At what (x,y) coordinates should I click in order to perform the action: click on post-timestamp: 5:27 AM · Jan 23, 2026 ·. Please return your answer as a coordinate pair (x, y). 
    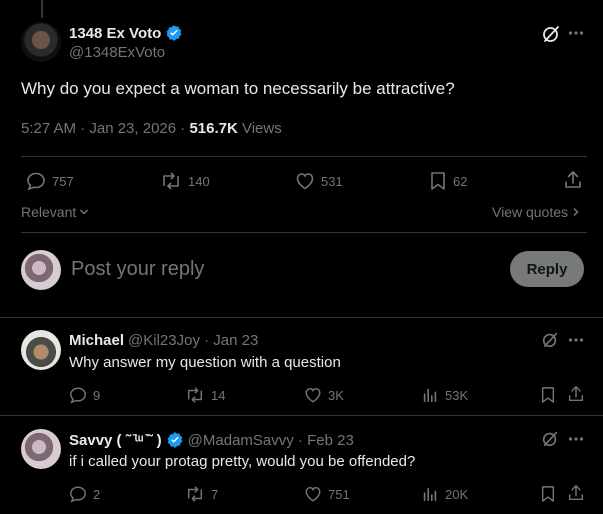
    Looking at the image, I should click on (105, 128).